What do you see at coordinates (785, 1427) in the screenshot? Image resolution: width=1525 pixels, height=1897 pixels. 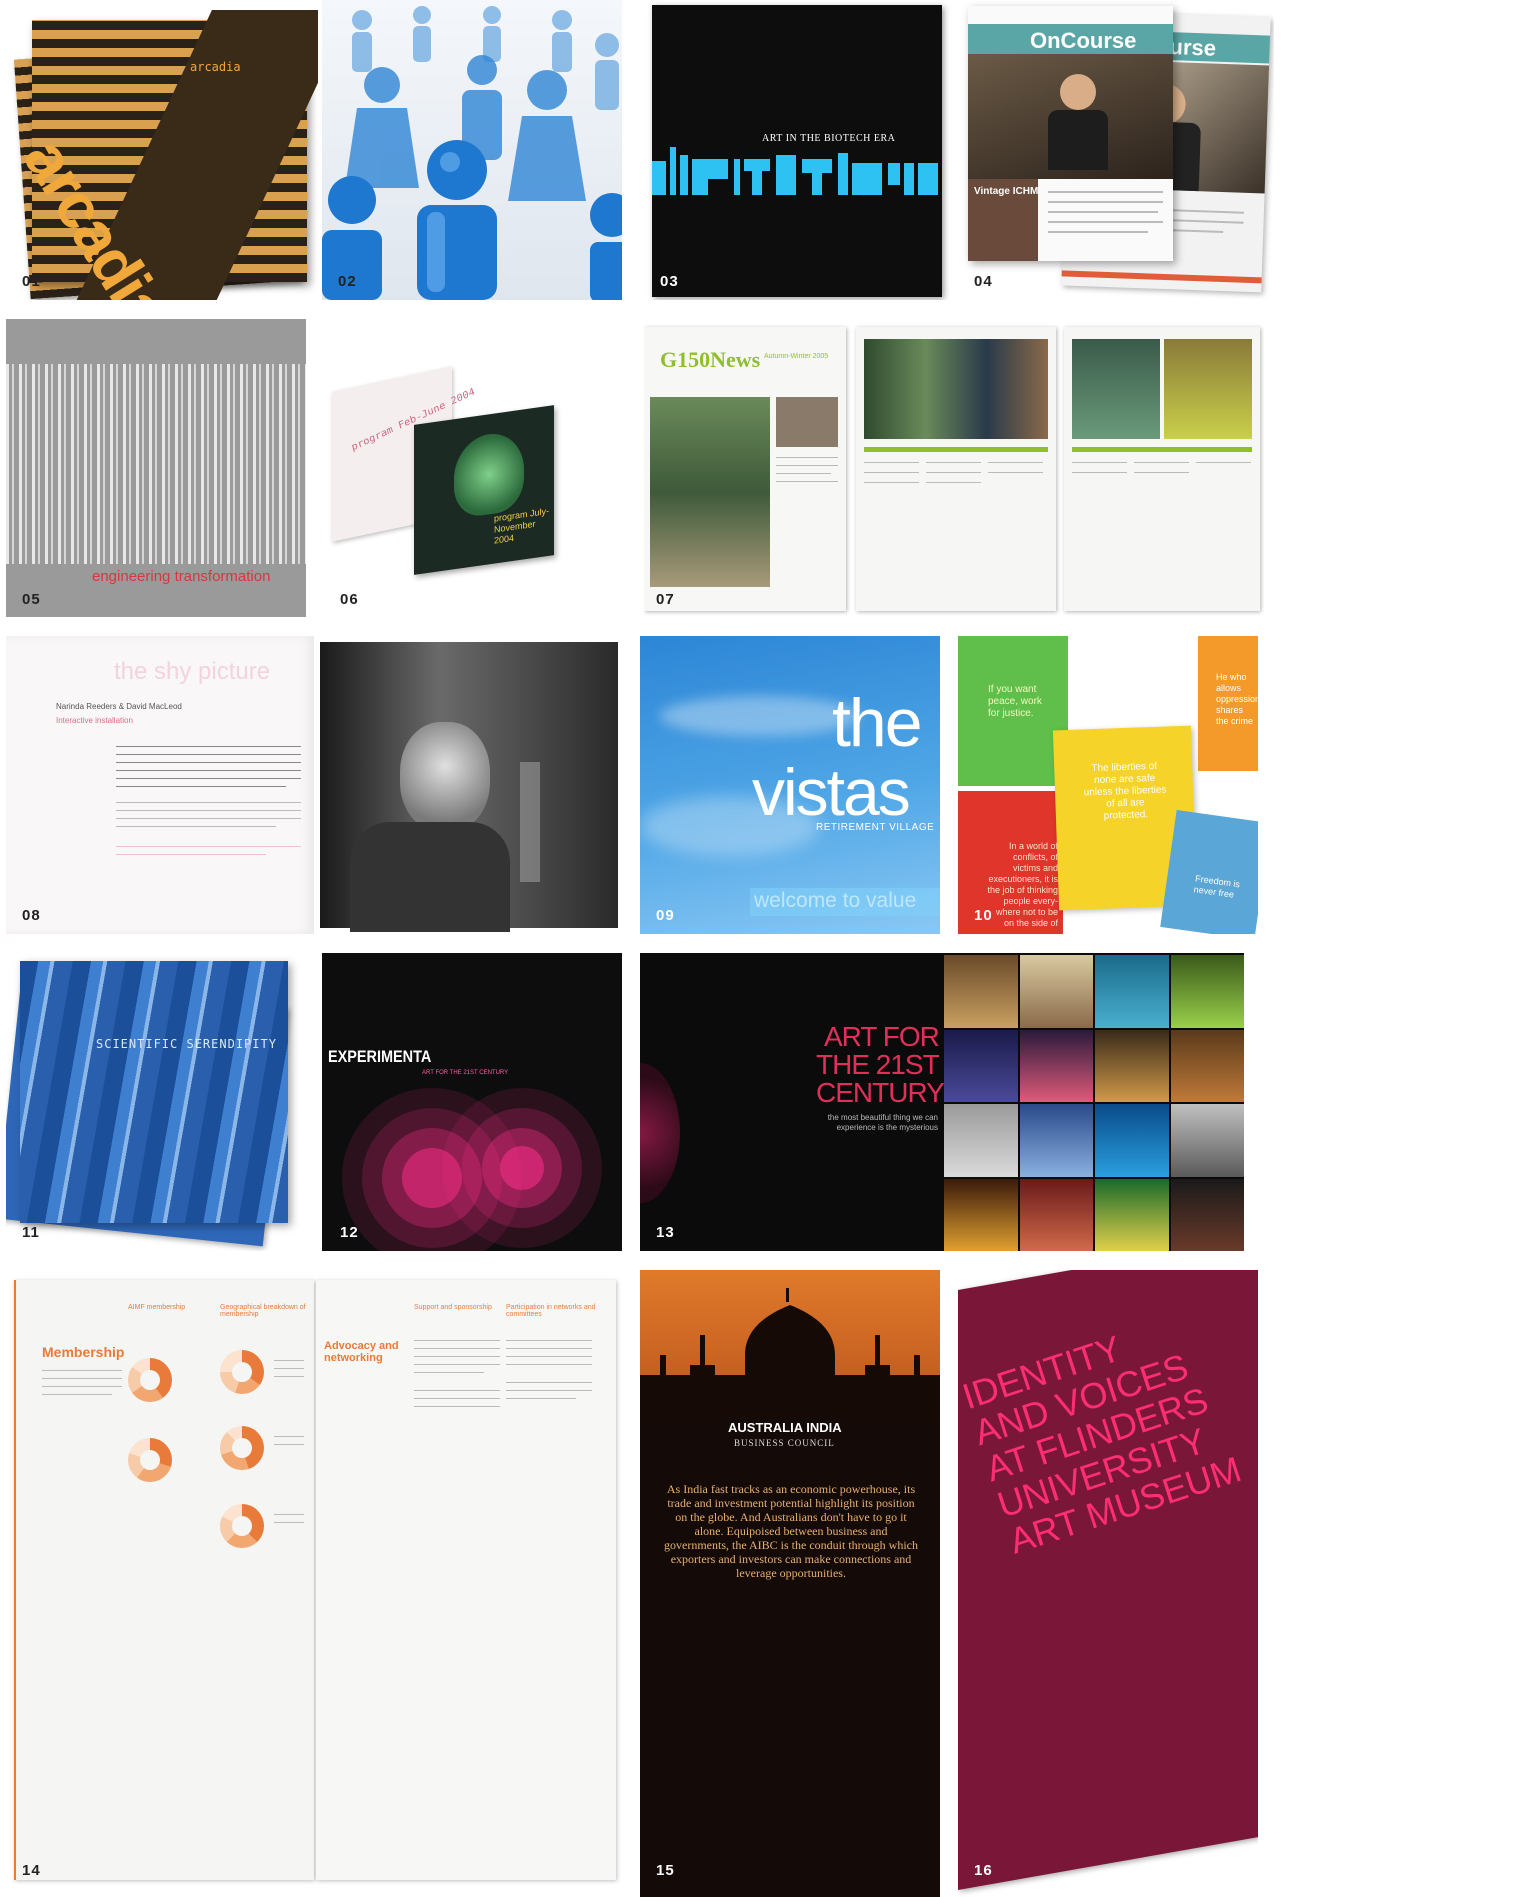 I see `aibc-org-name: AUSTRALIA INDIA` at bounding box center [785, 1427].